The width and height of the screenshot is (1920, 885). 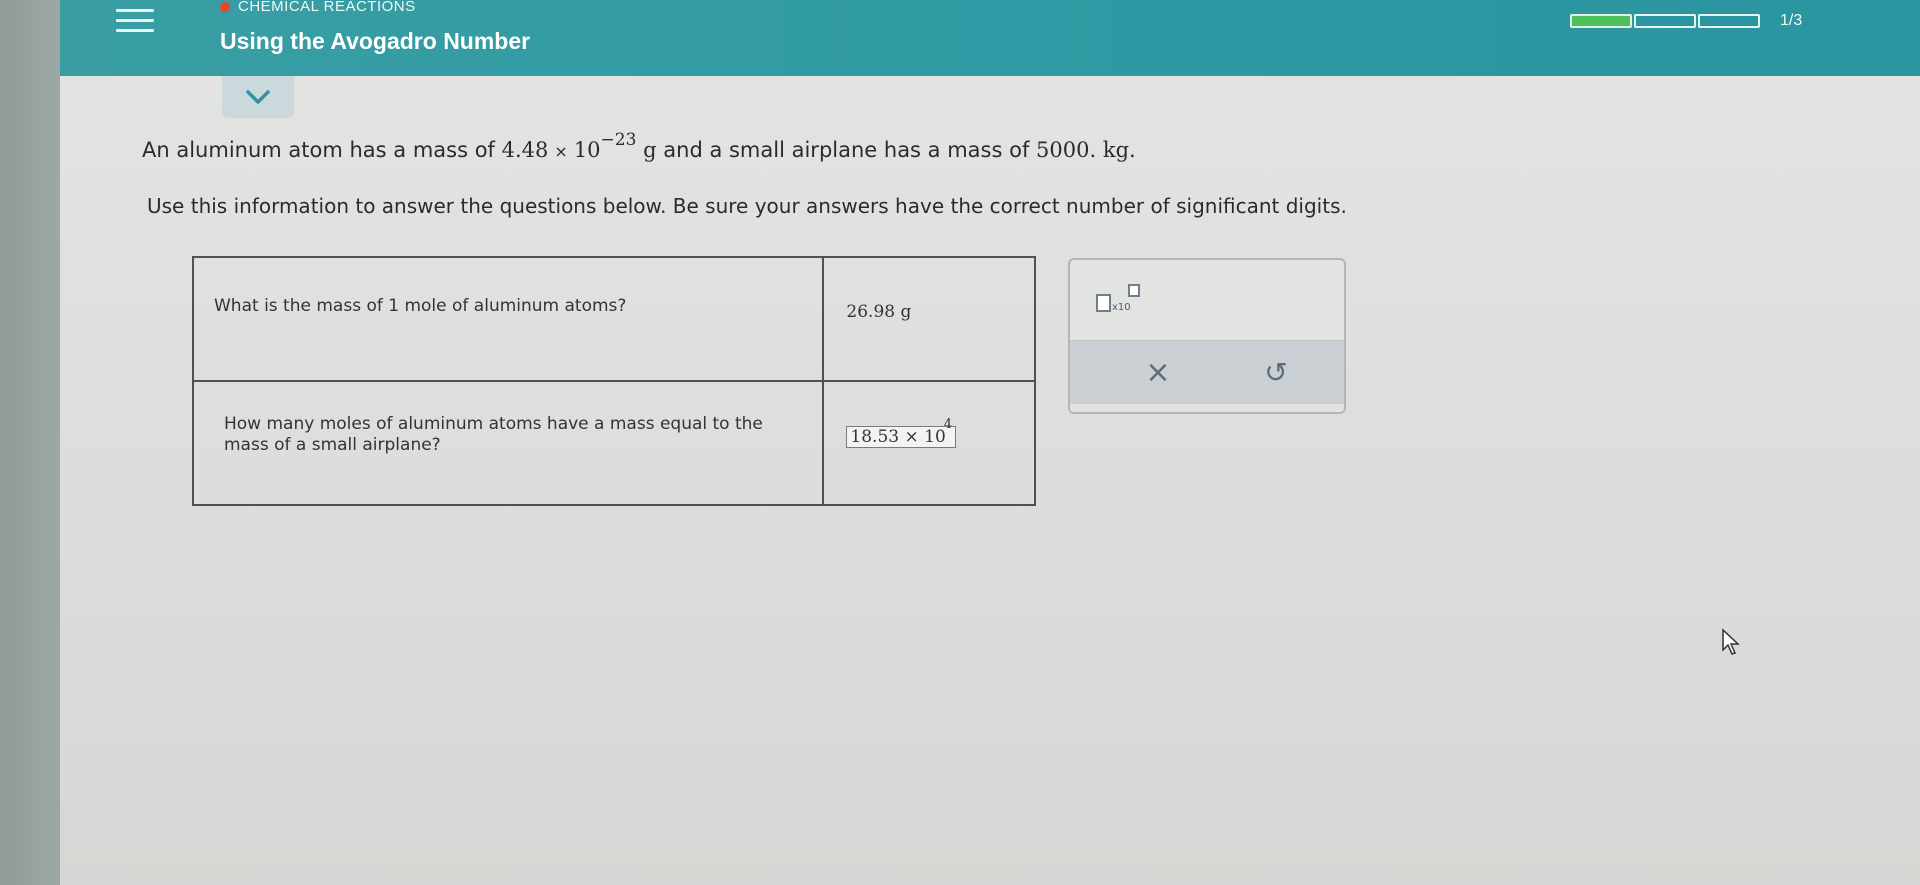 What do you see at coordinates (1791, 20) in the screenshot?
I see `progress-count: 1/3` at bounding box center [1791, 20].